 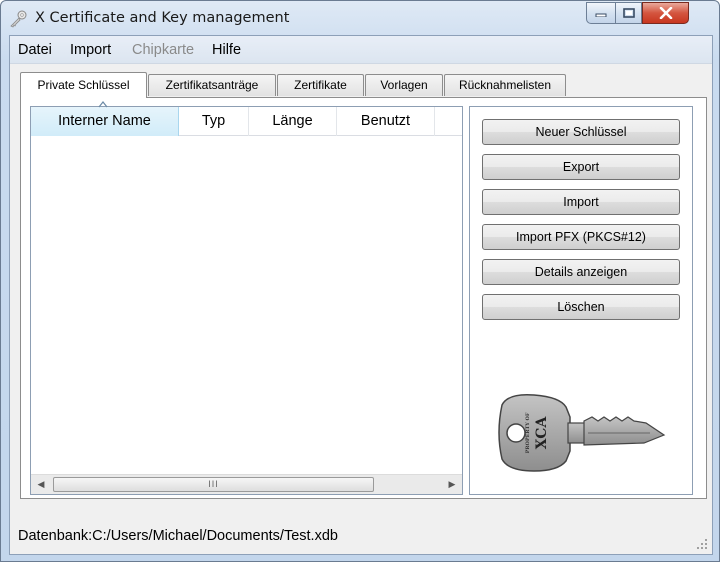 What do you see at coordinates (83, 85) in the screenshot?
I see `tab-private-keys: Private Schlüssel` at bounding box center [83, 85].